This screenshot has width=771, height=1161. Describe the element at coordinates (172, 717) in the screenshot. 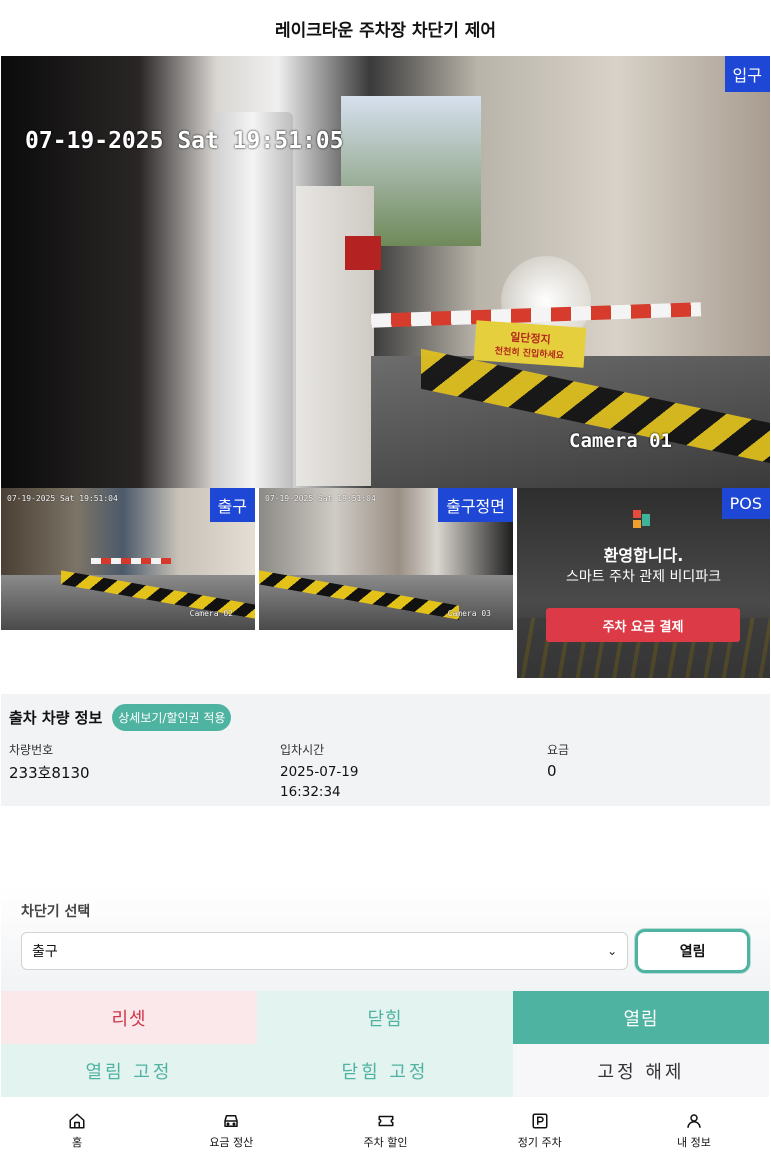

I see `detail-discount-button: 상세보기/할인권 적용` at that location.